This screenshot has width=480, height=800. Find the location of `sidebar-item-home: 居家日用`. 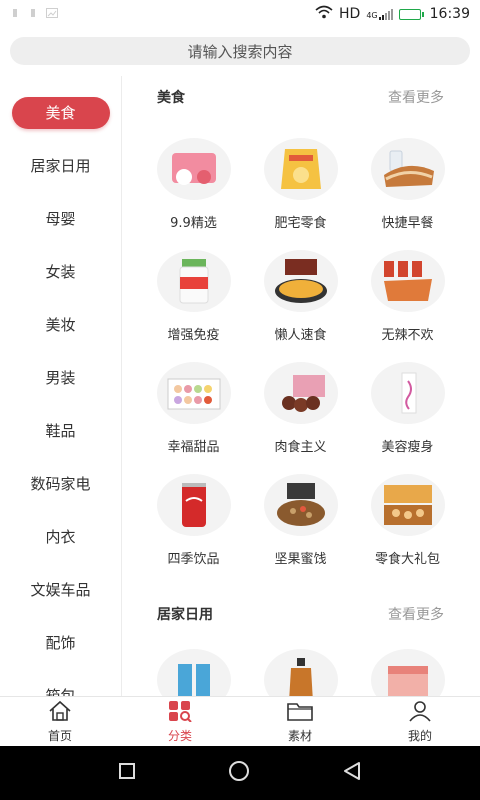

sidebar-item-home: 居家日用 is located at coordinates (60, 165).